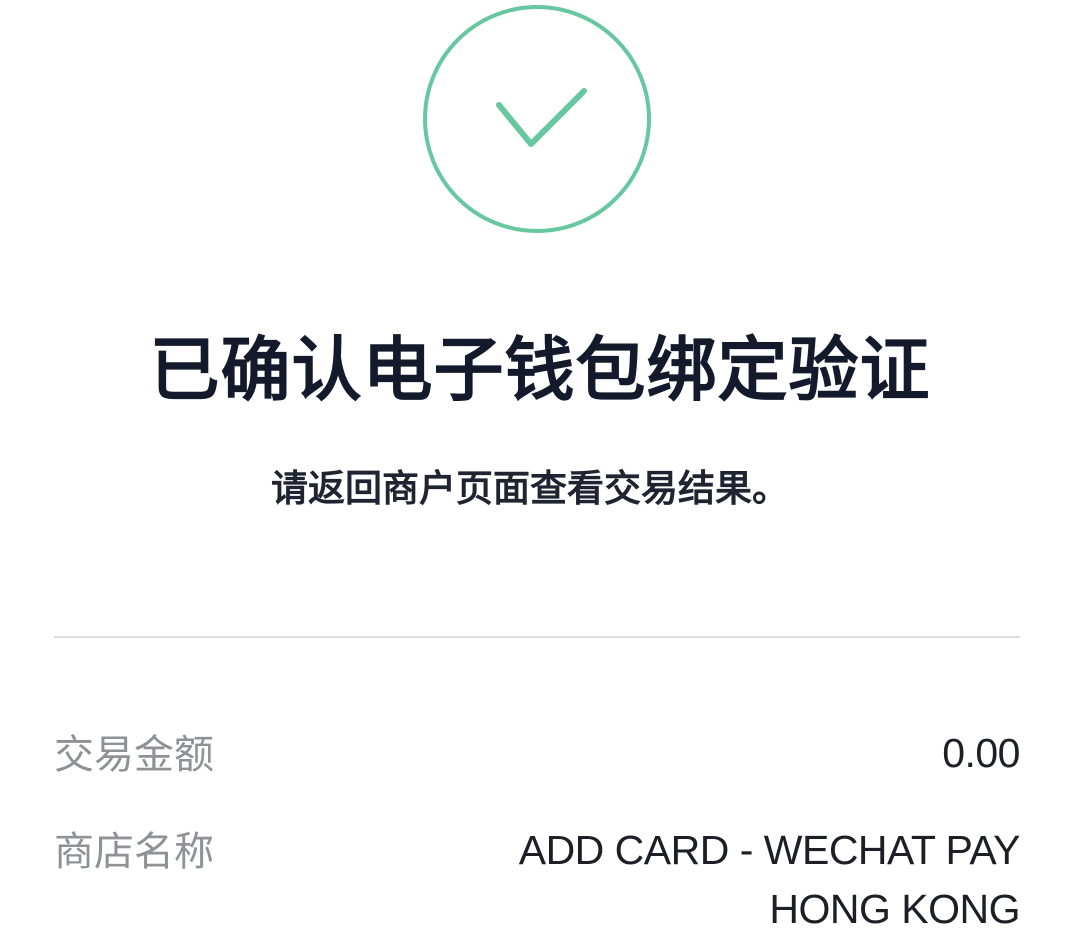 The height and width of the screenshot is (939, 1080). Describe the element at coordinates (981, 753) in the screenshot. I see `amount-value: 0.00` at that location.